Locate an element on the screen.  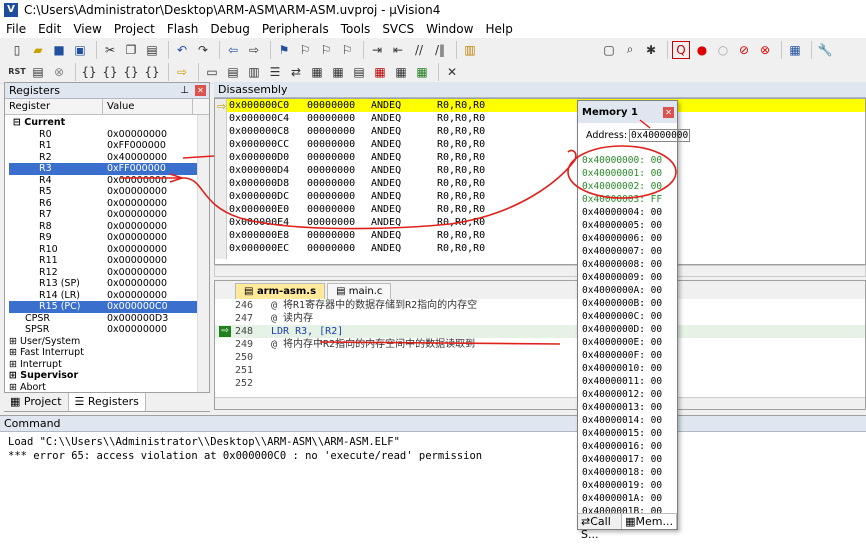
register-row: R14 (LR) 0x00000000 is located at coordinates (109, 296).